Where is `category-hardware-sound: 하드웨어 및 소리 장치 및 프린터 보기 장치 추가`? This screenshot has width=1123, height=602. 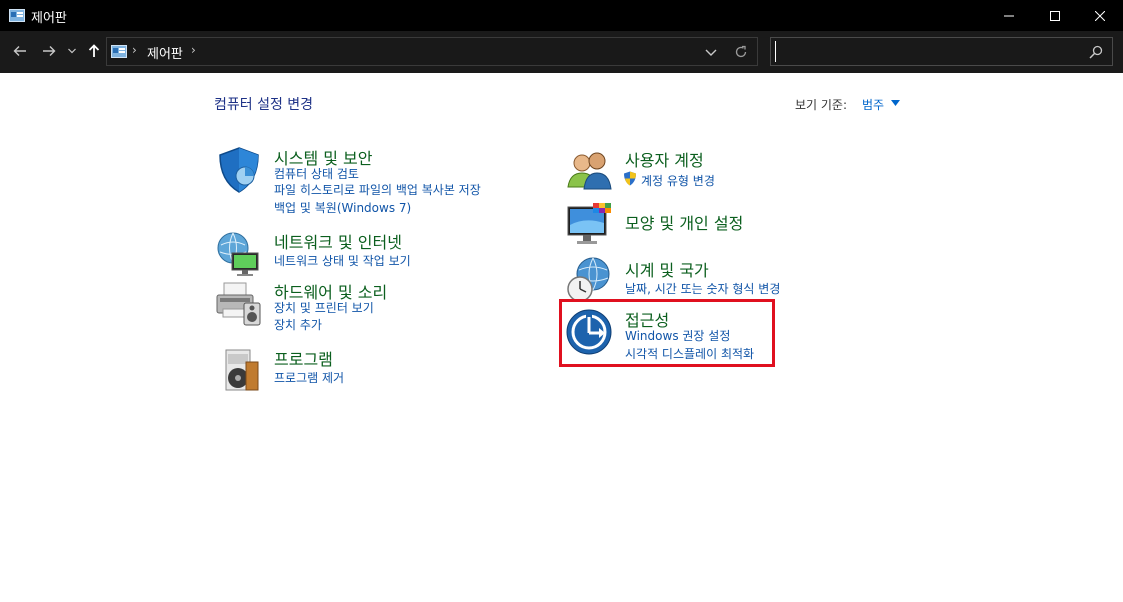
category-hardware-sound: 하드웨어 및 소리 장치 및 프린터 보기 장치 추가 is located at coordinates (364, 309).